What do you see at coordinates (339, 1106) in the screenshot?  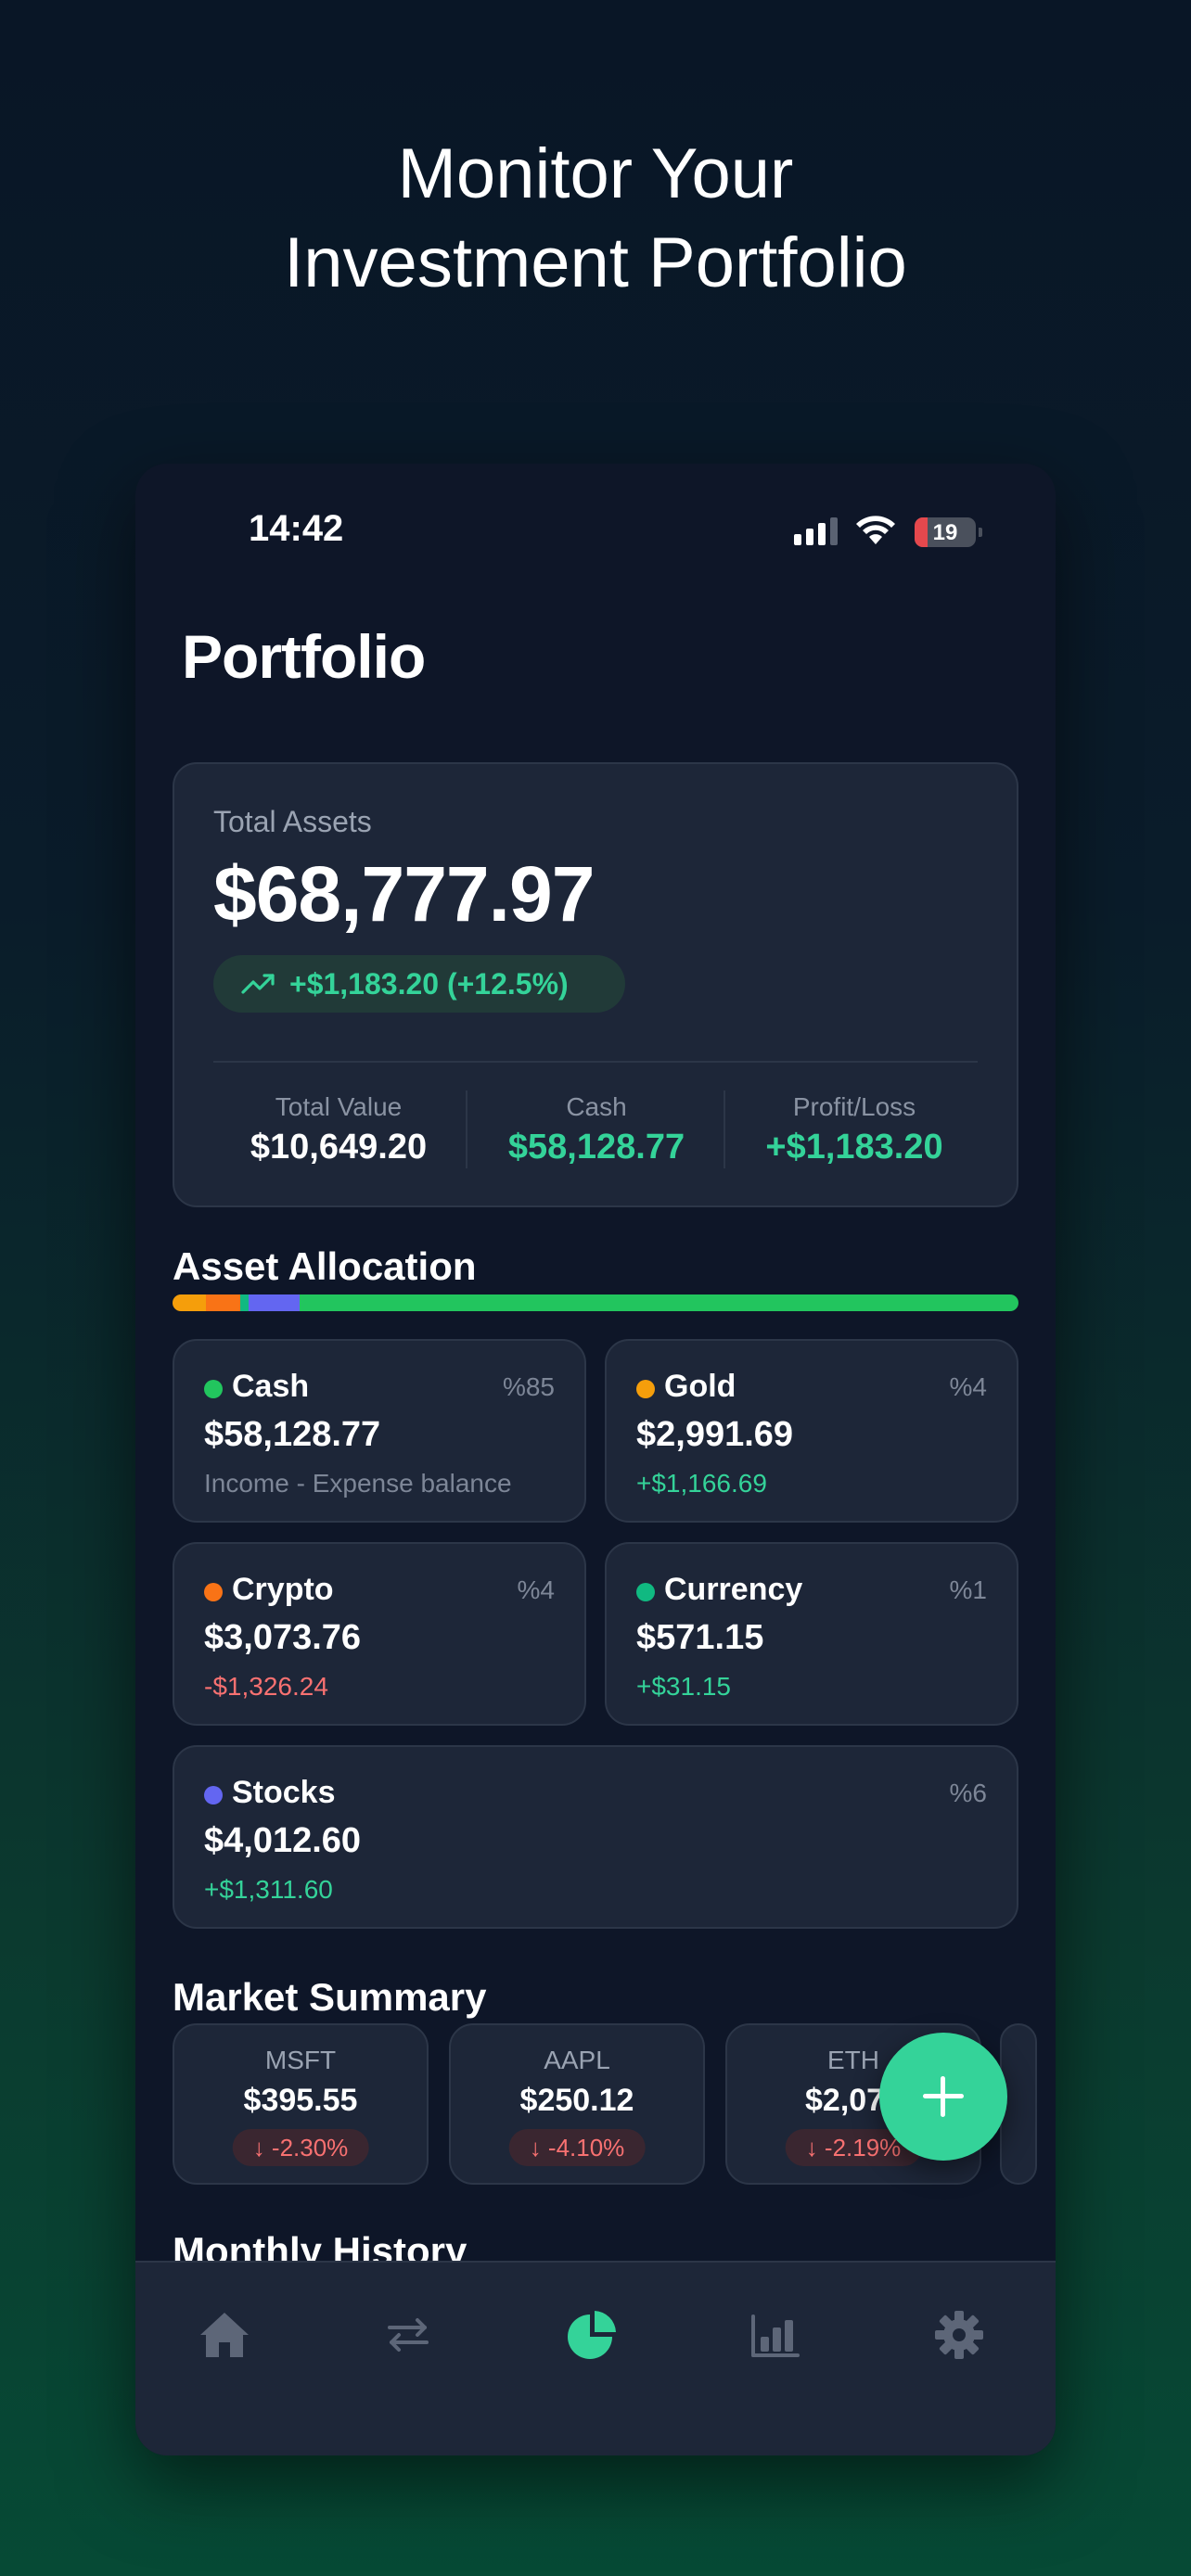 I see `stat-label: Total Value` at bounding box center [339, 1106].